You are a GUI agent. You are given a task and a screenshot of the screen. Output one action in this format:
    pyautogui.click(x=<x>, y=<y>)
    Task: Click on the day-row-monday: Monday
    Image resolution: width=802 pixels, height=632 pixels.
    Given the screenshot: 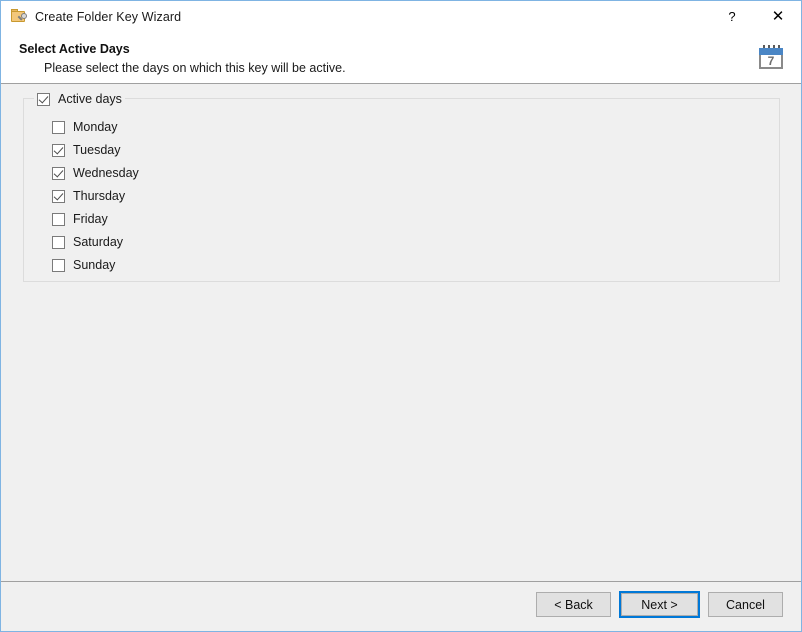 What is the action you would take?
    pyautogui.click(x=84, y=127)
    